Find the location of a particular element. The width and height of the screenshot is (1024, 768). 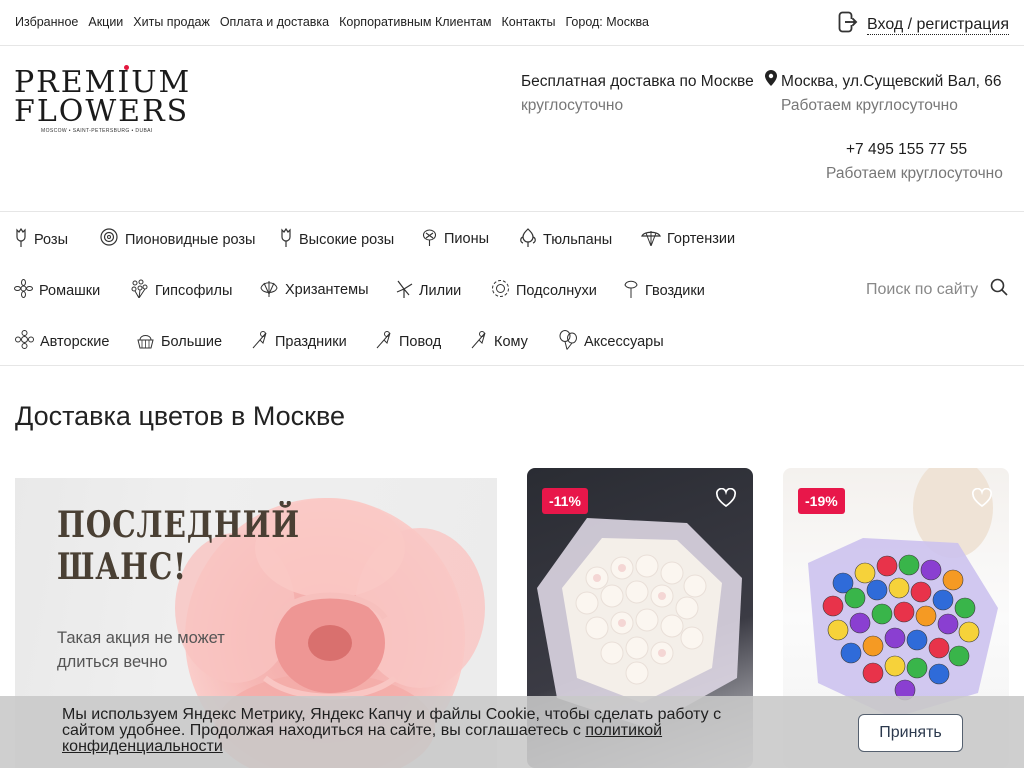

category-label: Высокие розы is located at coordinates (347, 239).